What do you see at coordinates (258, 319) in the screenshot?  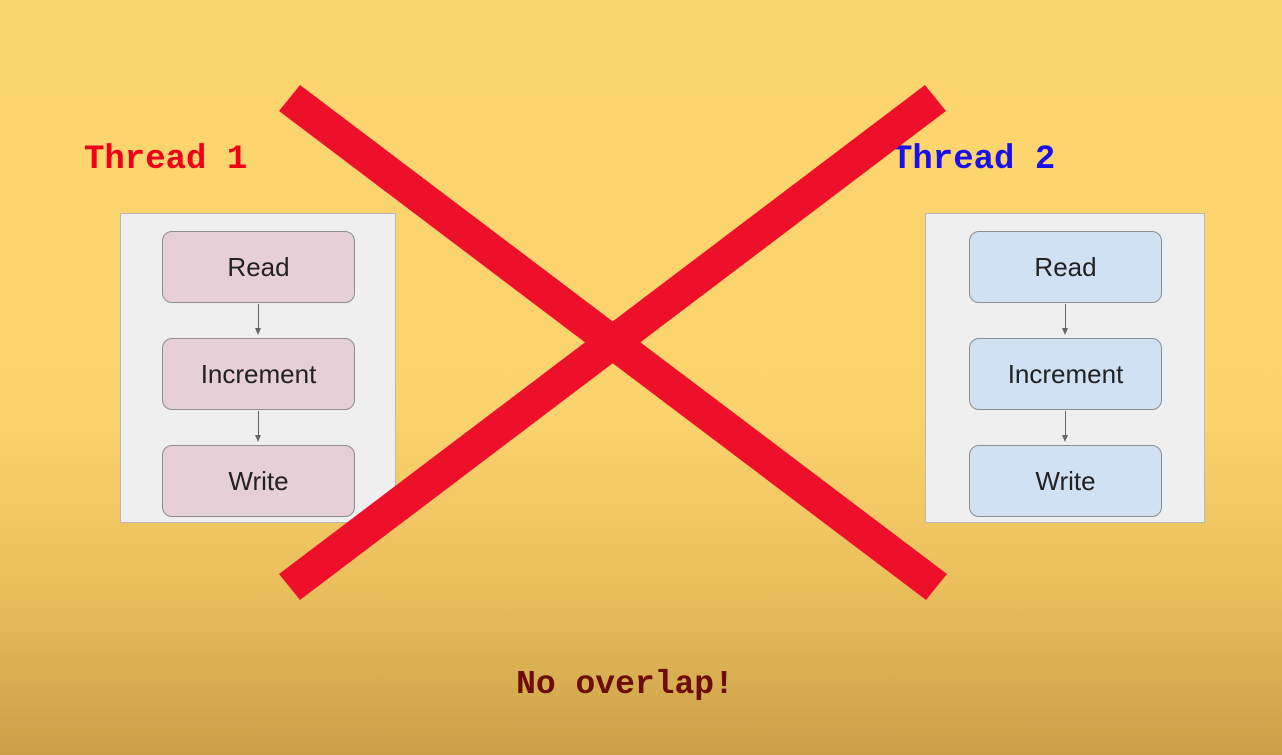 I see `thread-1-arrow-read-to-increment` at bounding box center [258, 319].